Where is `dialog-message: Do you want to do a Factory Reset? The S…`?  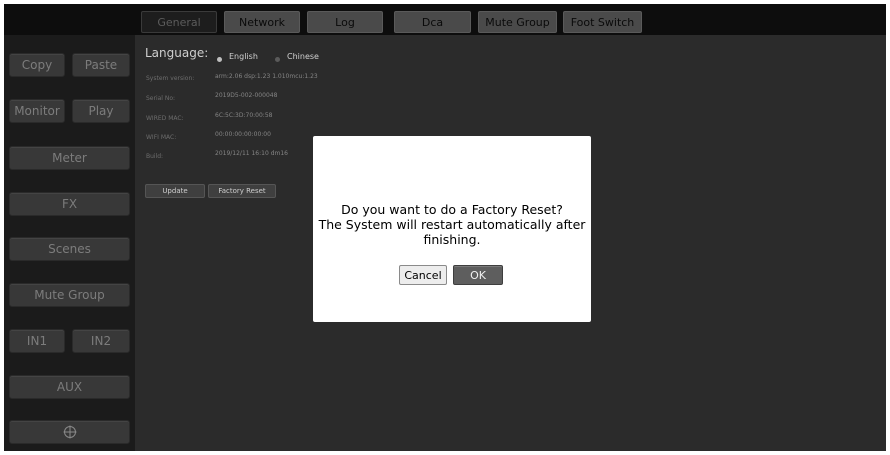
dialog-message: Do you want to do a Factory Reset? The S… is located at coordinates (452, 224).